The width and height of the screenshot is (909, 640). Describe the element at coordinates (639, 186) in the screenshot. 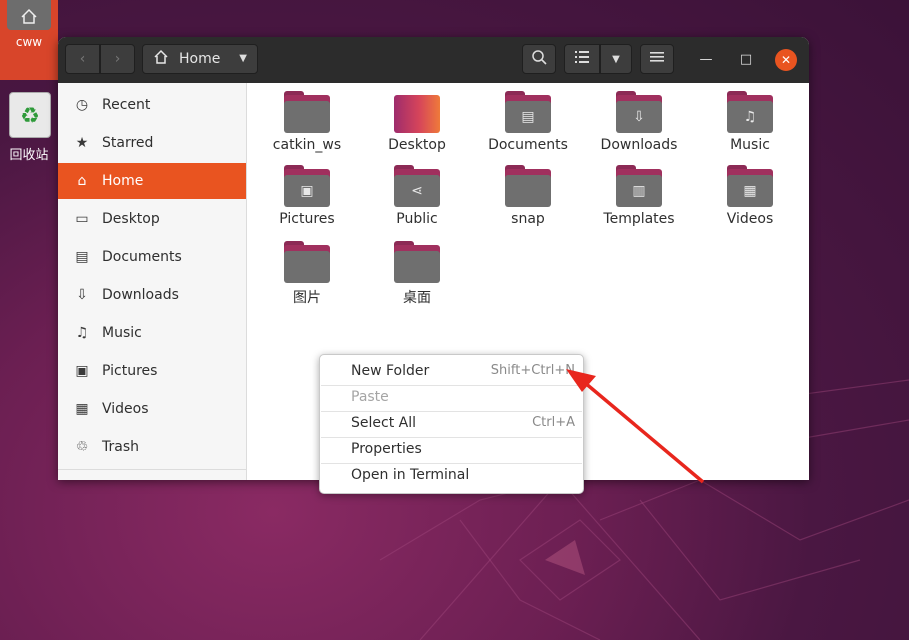

I see `templates-folder-icon: ▥` at that location.